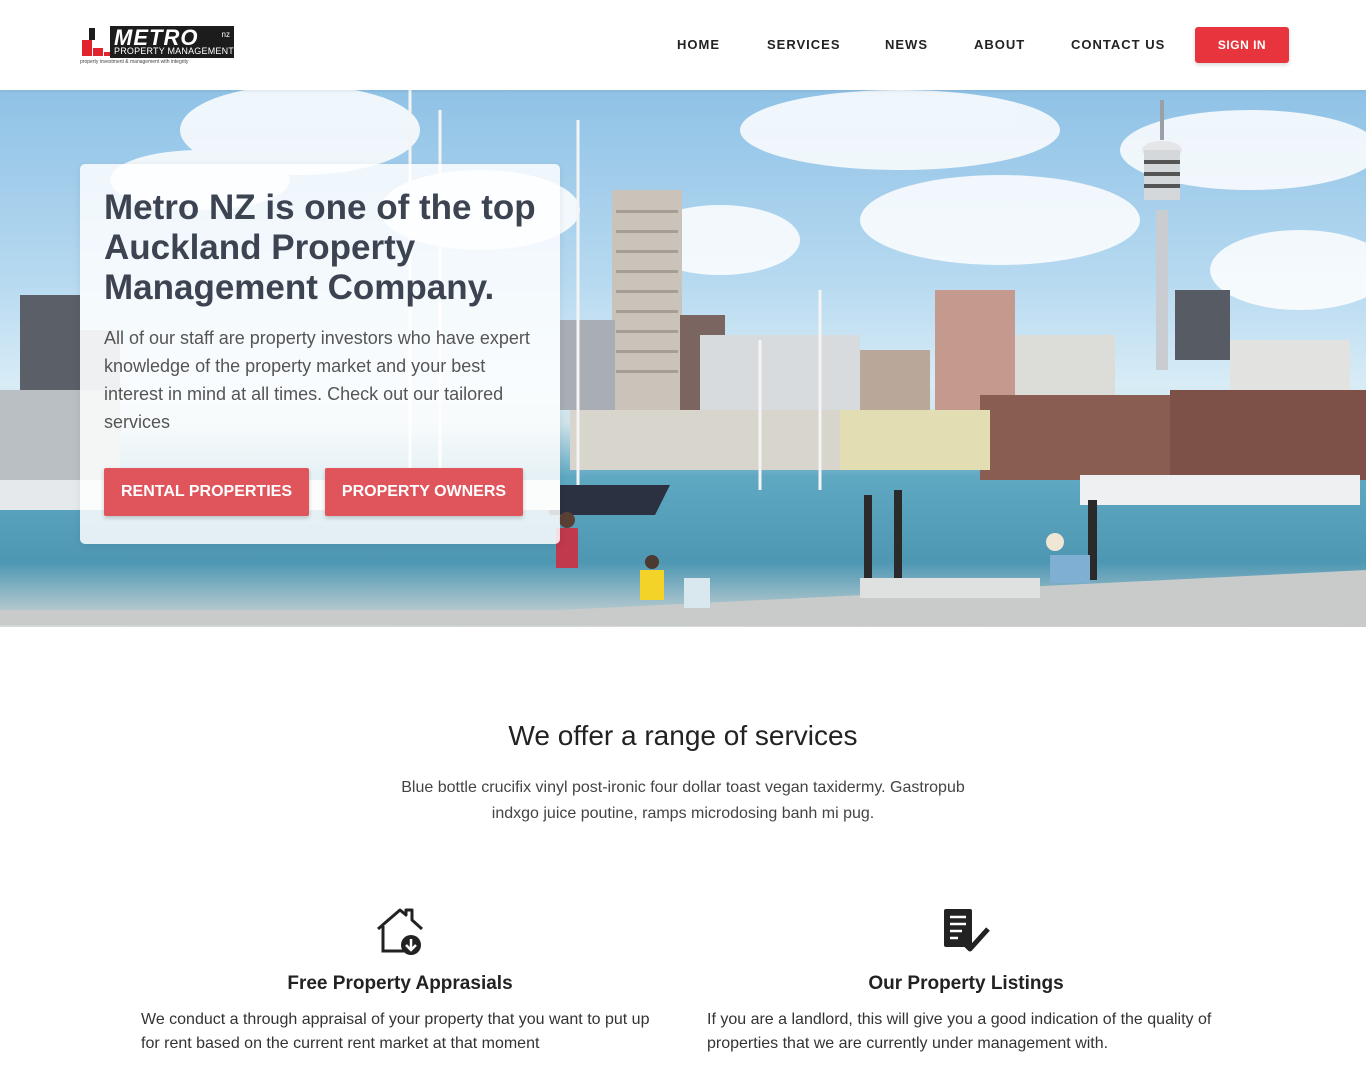 The image size is (1366, 1073). What do you see at coordinates (967, 930) in the screenshot?
I see `checklist-icon` at bounding box center [967, 930].